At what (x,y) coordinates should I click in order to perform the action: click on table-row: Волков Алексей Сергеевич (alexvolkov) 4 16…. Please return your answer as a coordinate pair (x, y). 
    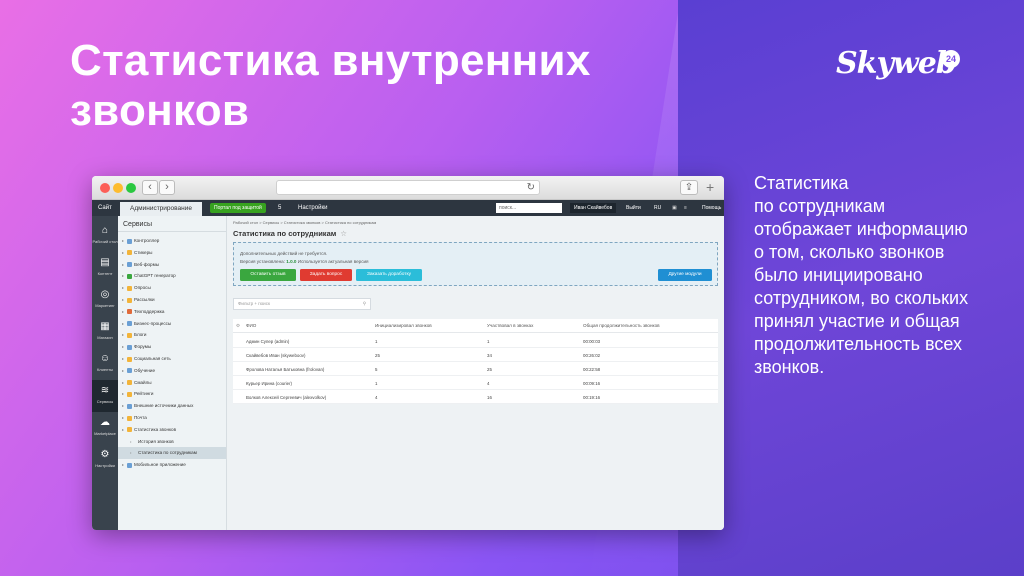
    Looking at the image, I should click on (475, 397).